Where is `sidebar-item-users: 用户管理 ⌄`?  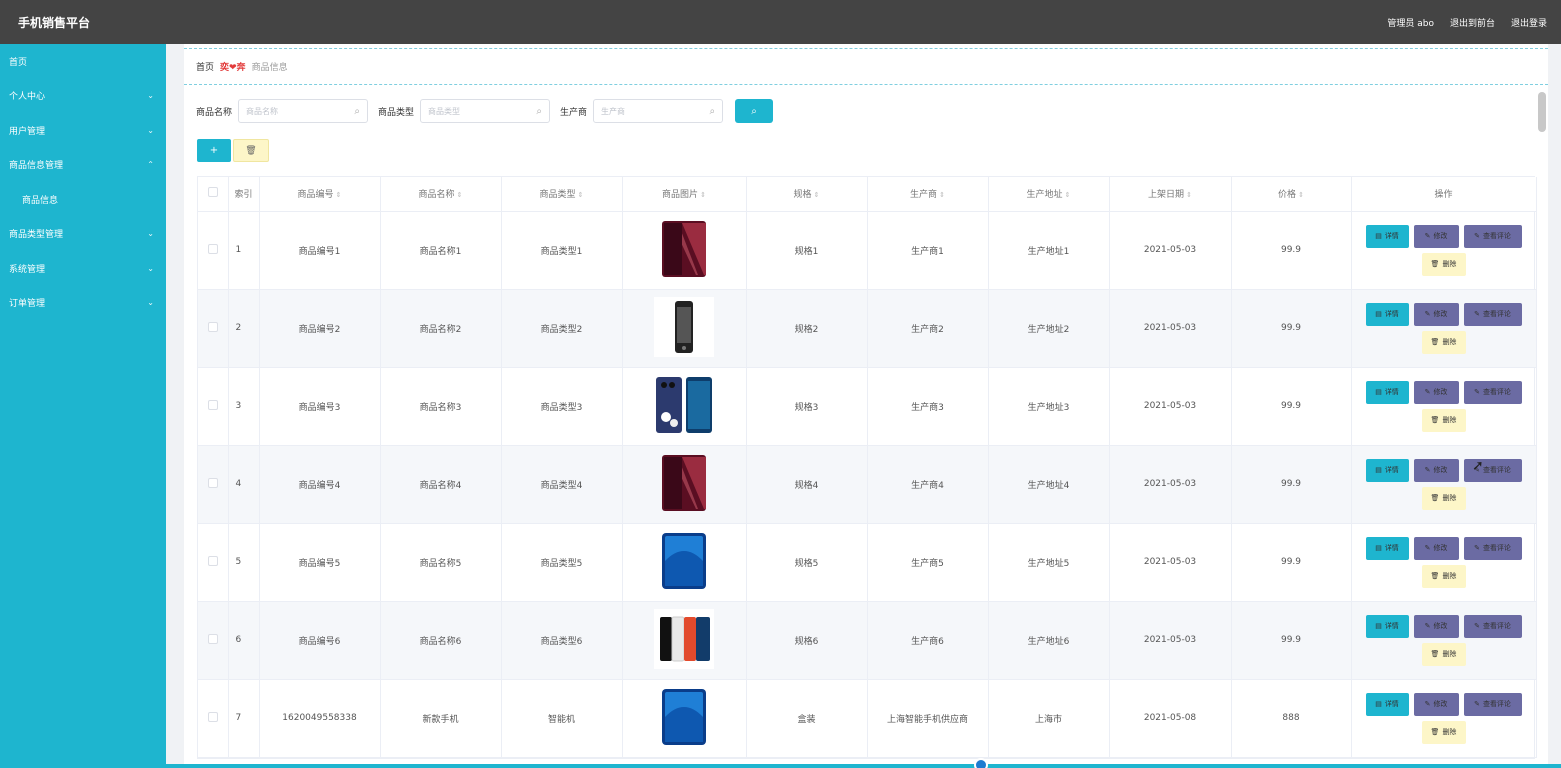
sidebar-item-users: 用户管理 ⌄ is located at coordinates (83, 130).